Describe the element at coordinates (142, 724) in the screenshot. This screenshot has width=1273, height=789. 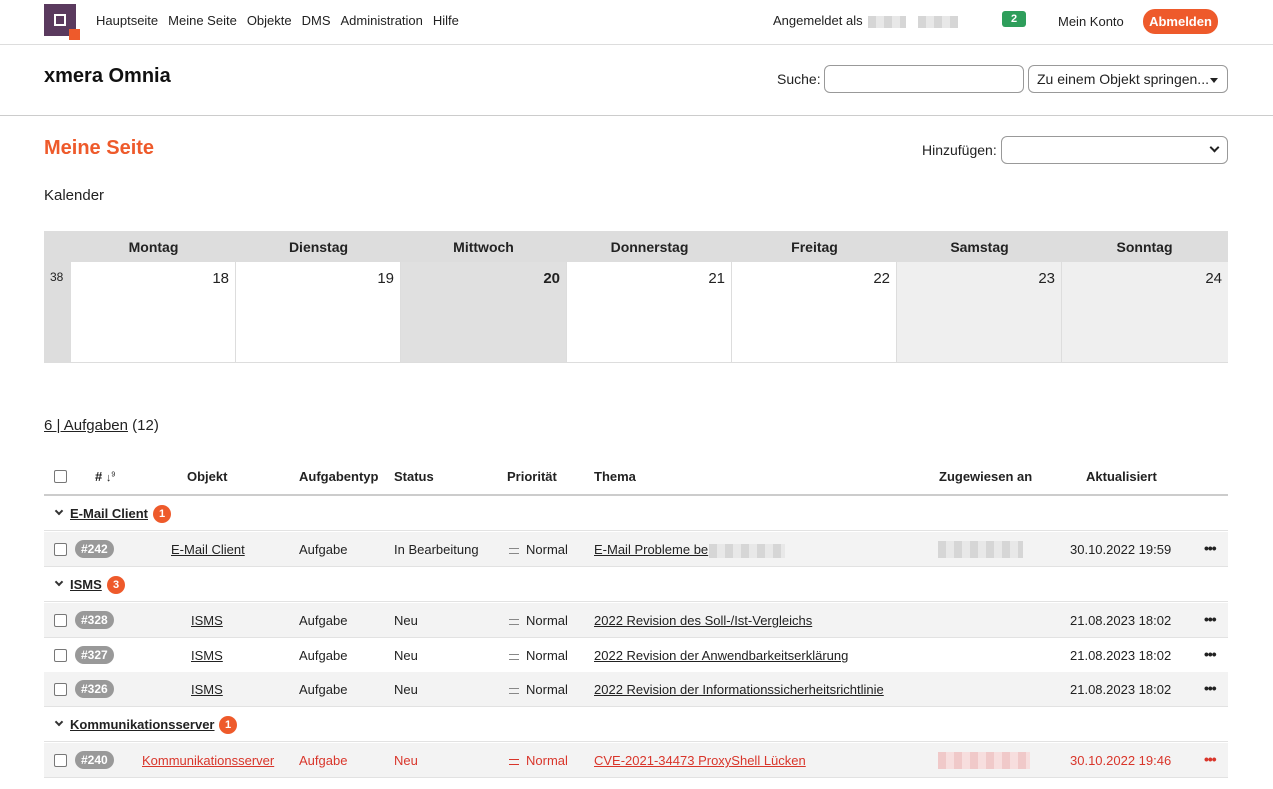
I see `group-name: Kommunikationsserver` at that location.